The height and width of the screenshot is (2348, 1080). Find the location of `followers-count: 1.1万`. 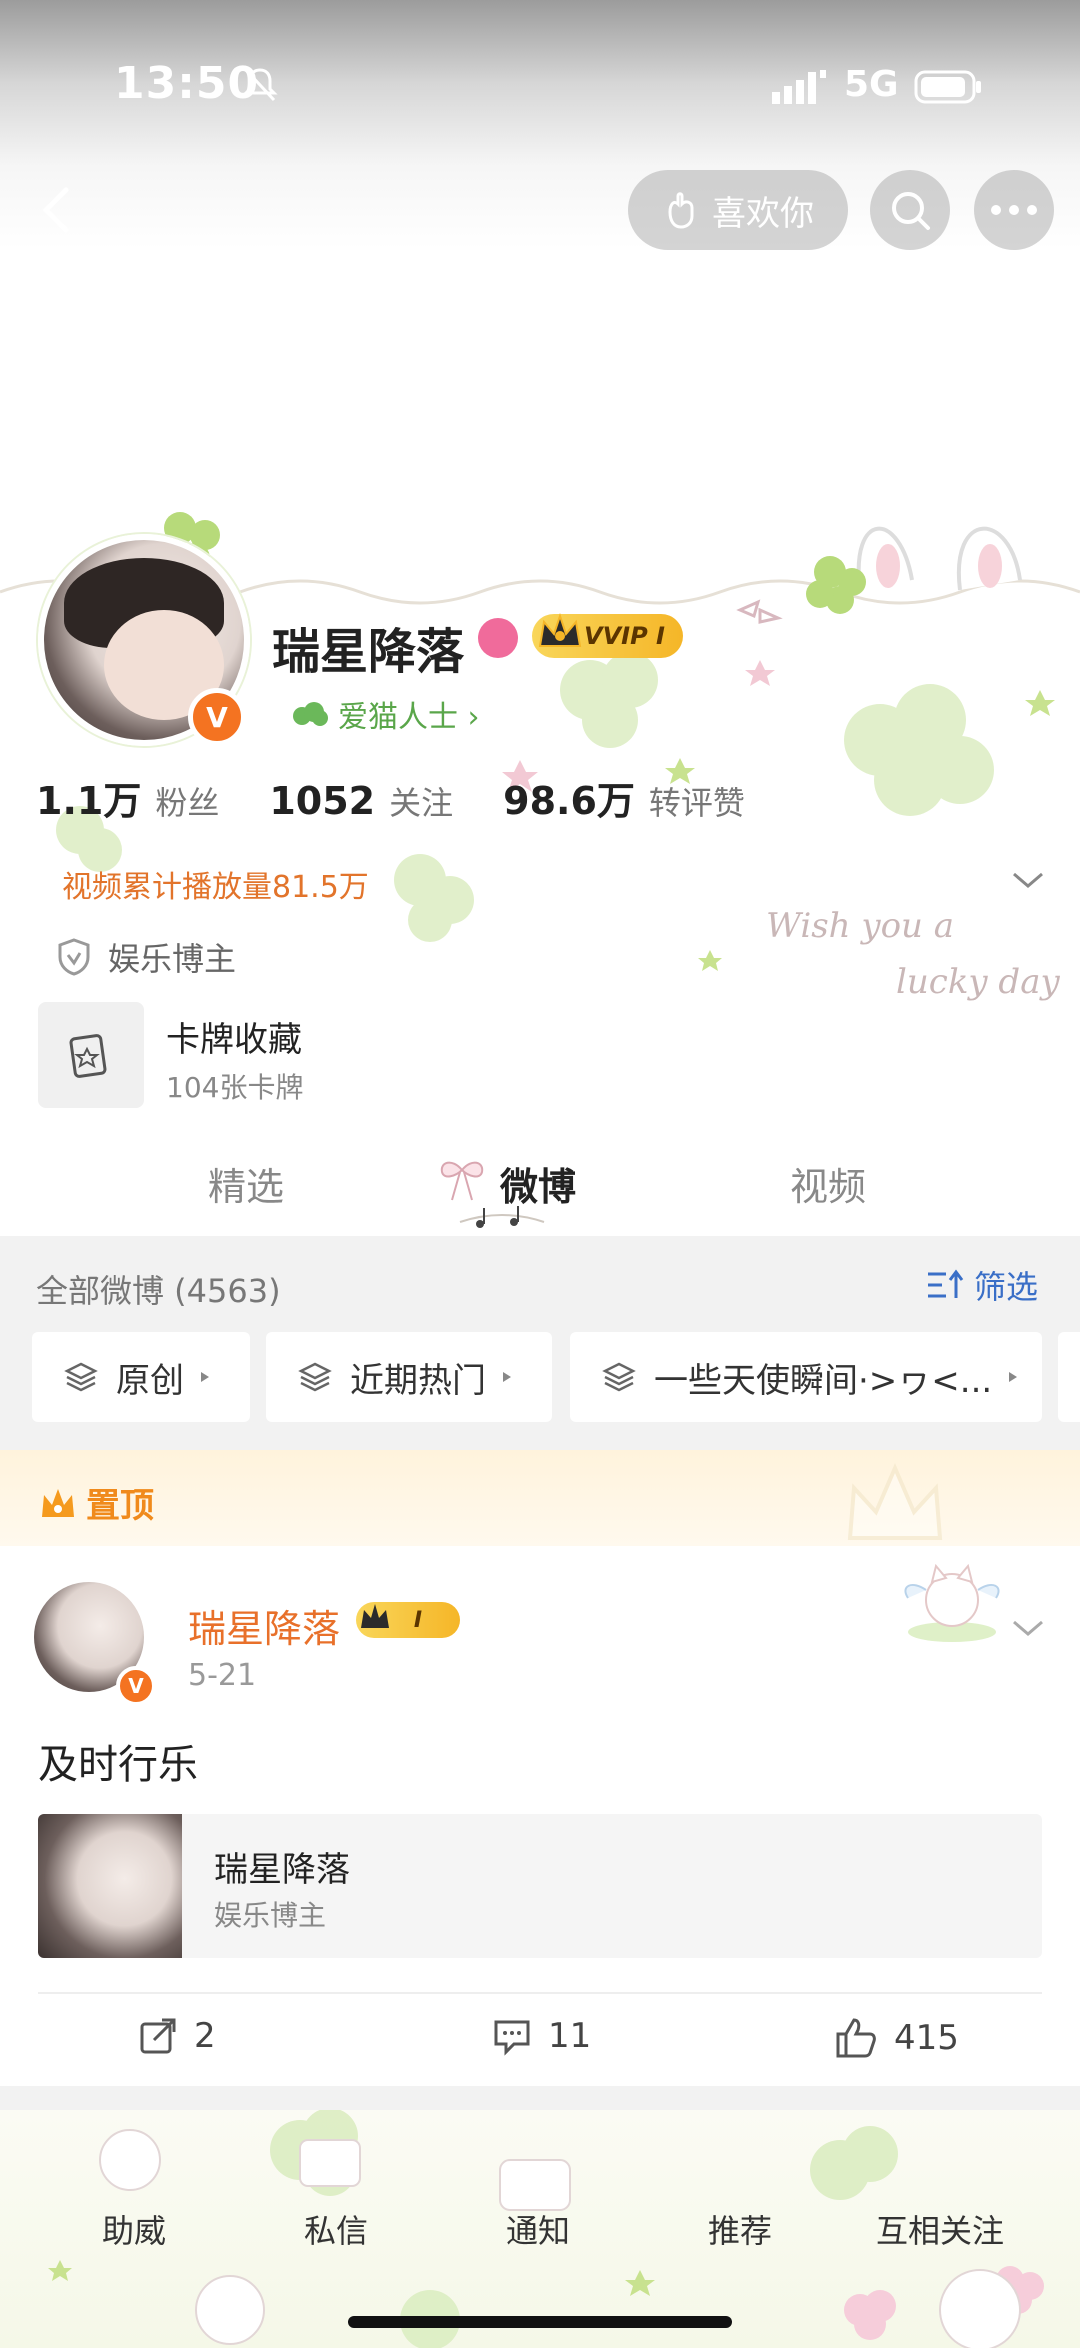

followers-count: 1.1万 is located at coordinates (88, 797).